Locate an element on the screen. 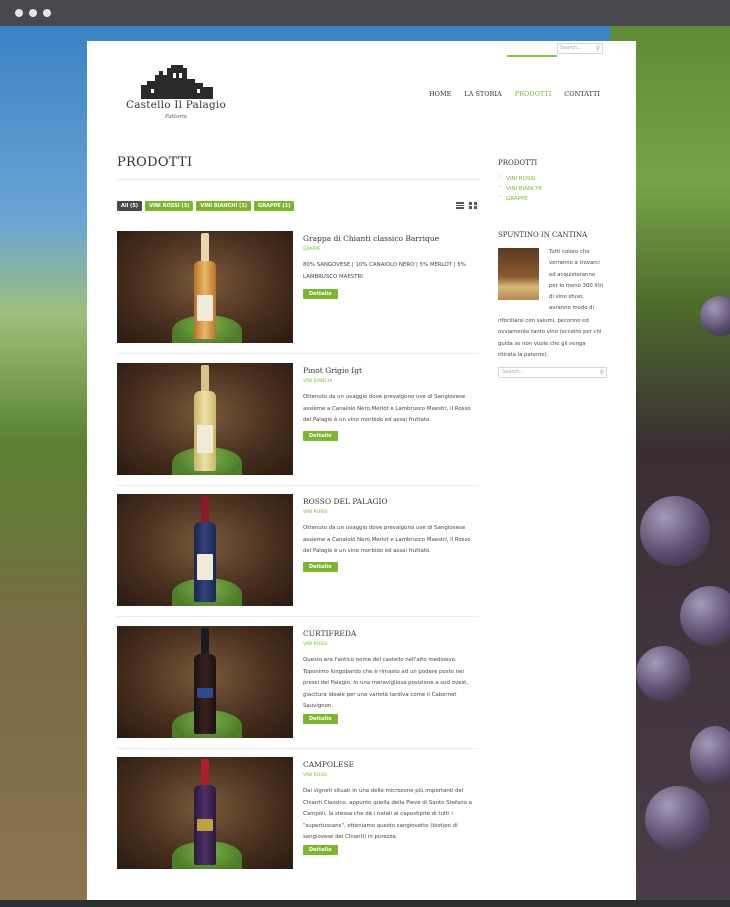 The image size is (730, 907). title-divider is located at coordinates (298, 179).